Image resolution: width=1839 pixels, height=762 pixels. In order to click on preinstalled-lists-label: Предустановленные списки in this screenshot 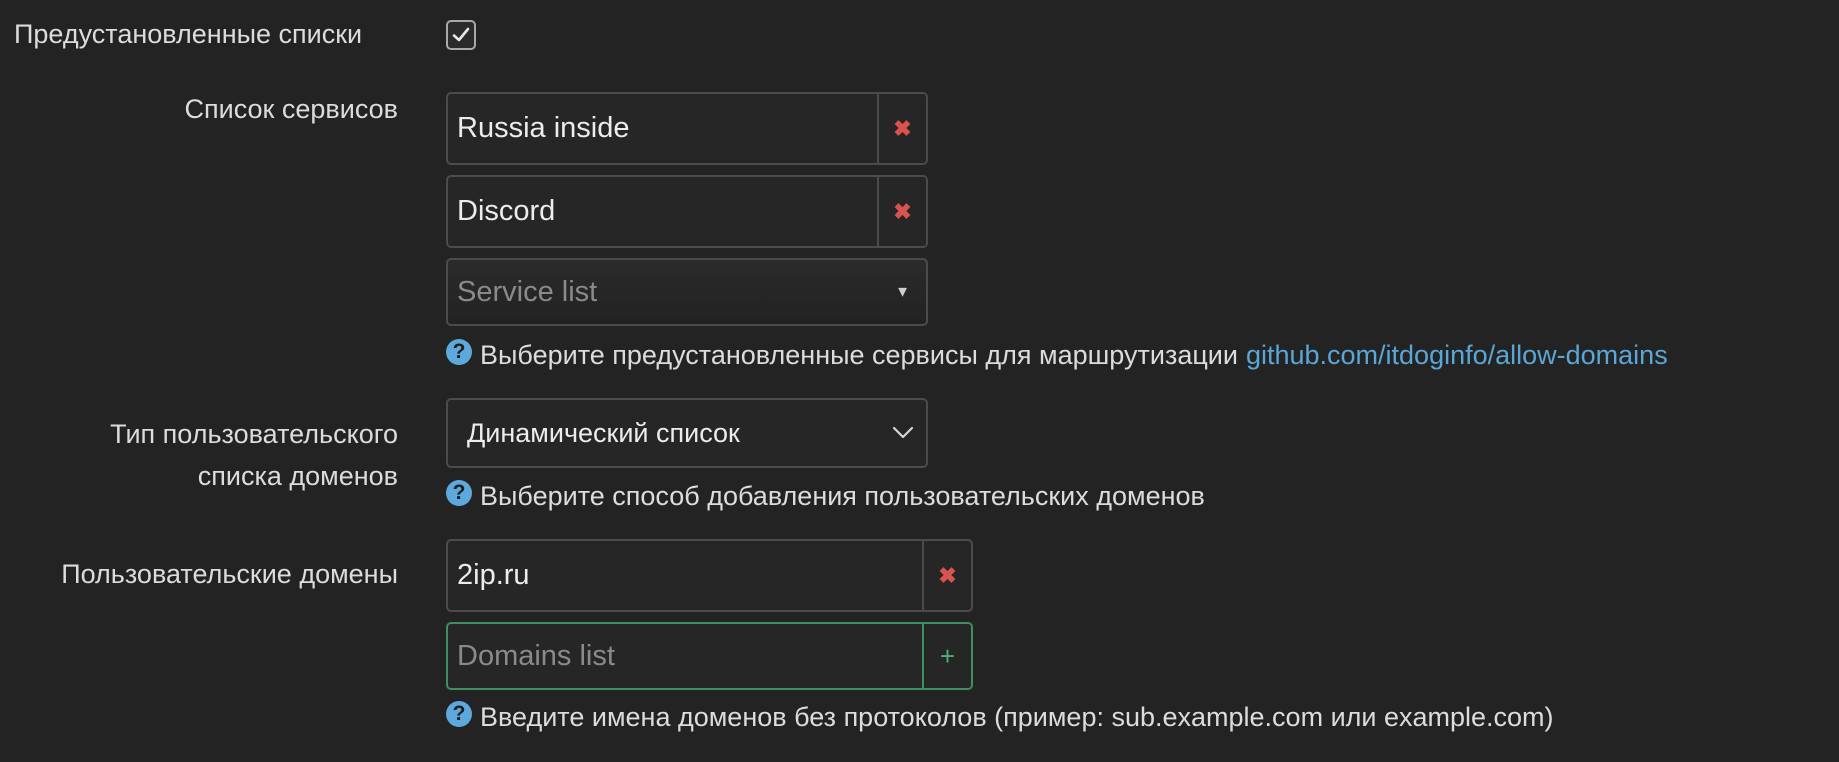, I will do `click(188, 34)`.